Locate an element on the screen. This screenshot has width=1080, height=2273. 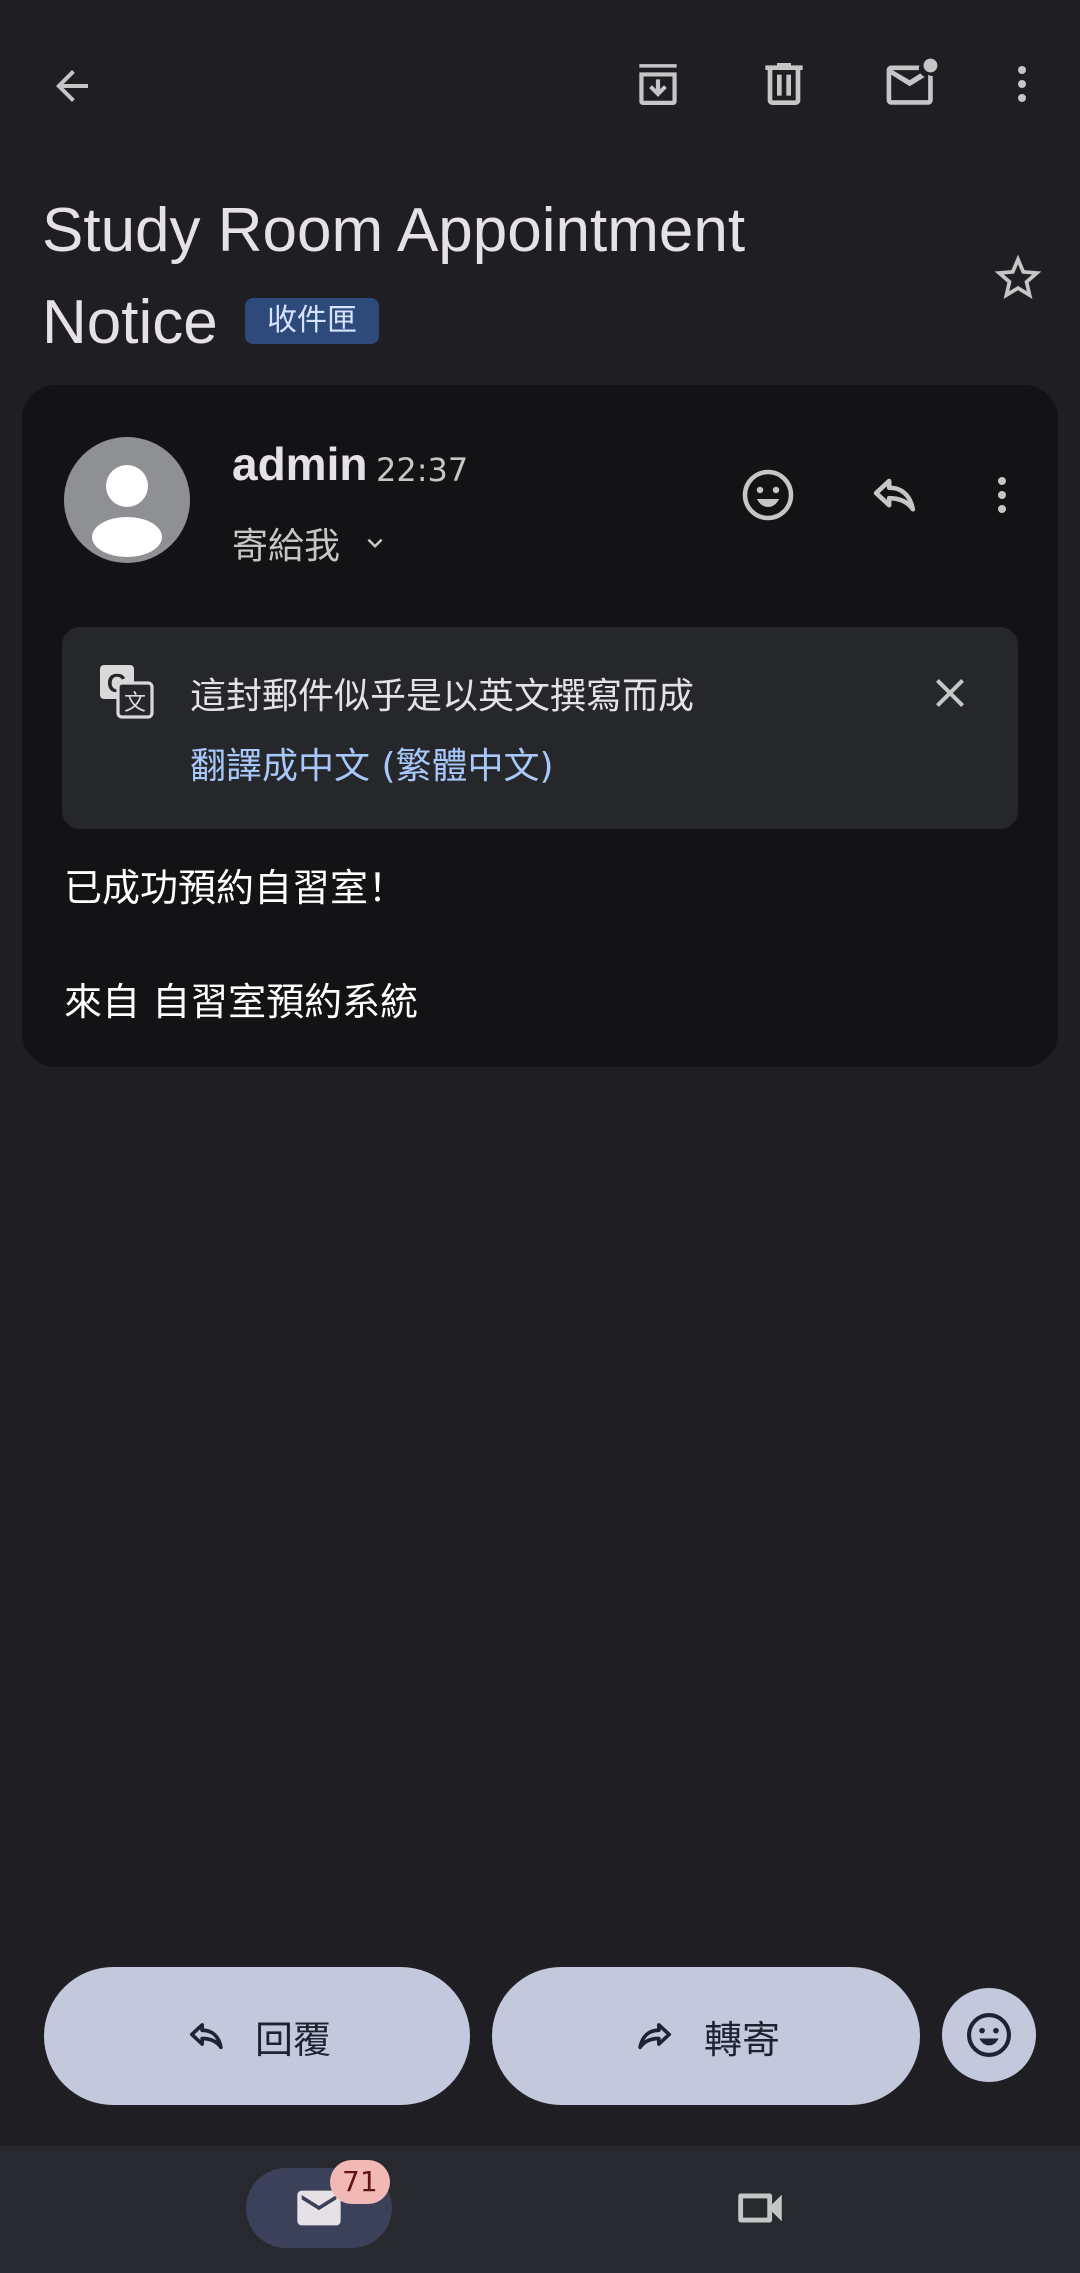
archive-icon is located at coordinates (658, 84).